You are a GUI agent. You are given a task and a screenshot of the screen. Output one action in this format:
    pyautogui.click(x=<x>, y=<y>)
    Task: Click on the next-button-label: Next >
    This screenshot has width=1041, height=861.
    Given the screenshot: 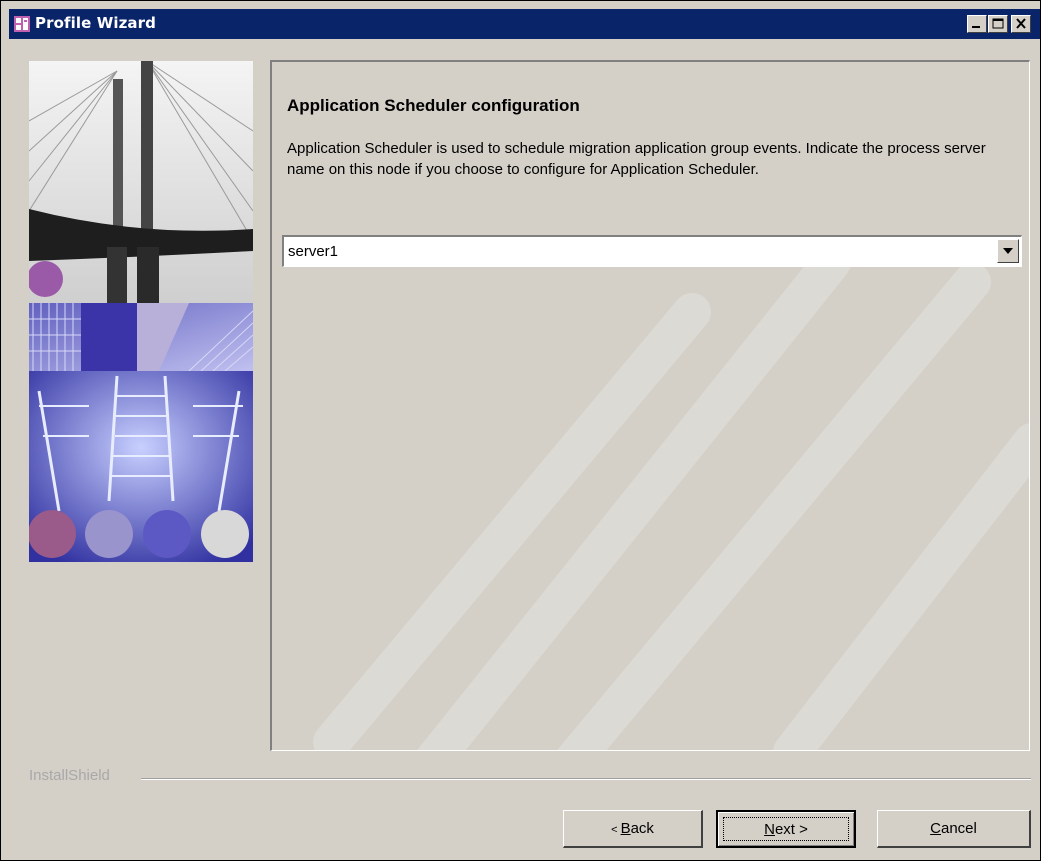 What is the action you would take?
    pyautogui.click(x=786, y=829)
    